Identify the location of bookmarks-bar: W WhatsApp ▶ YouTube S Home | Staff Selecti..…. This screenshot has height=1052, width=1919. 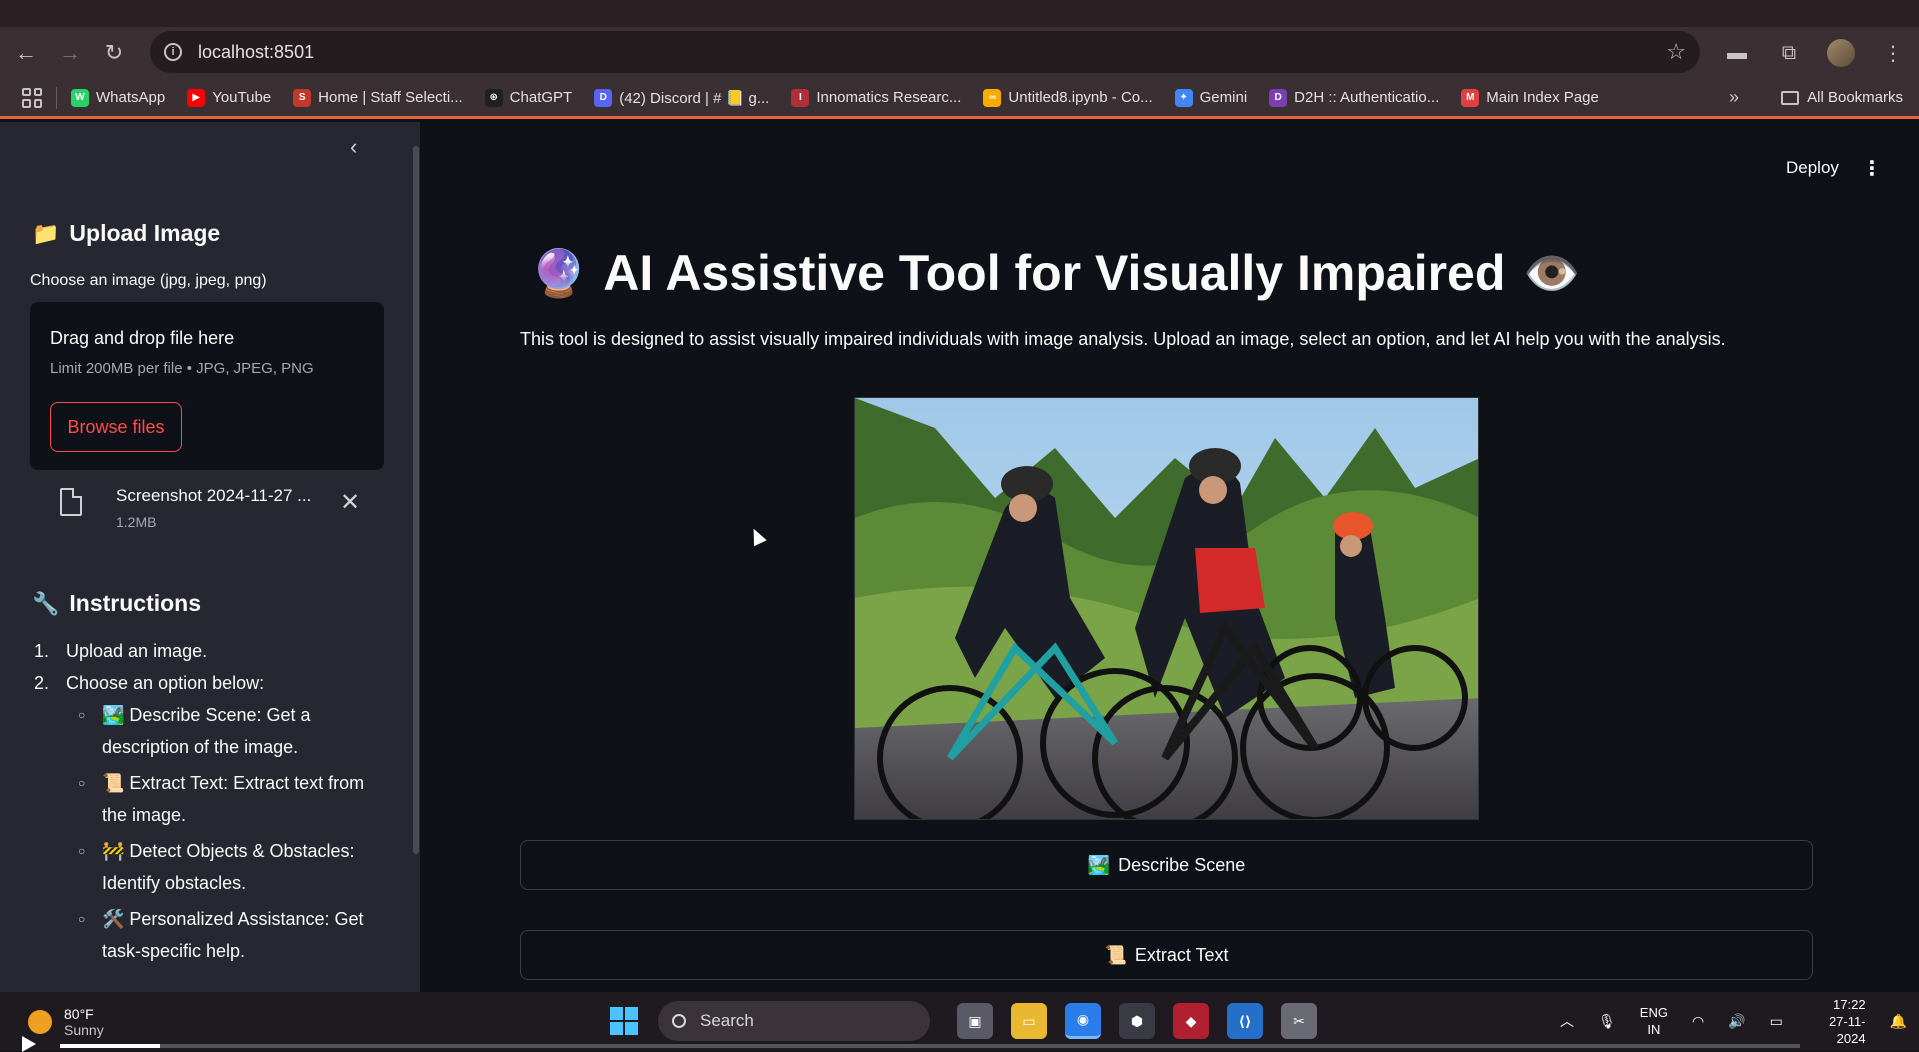
(959, 99).